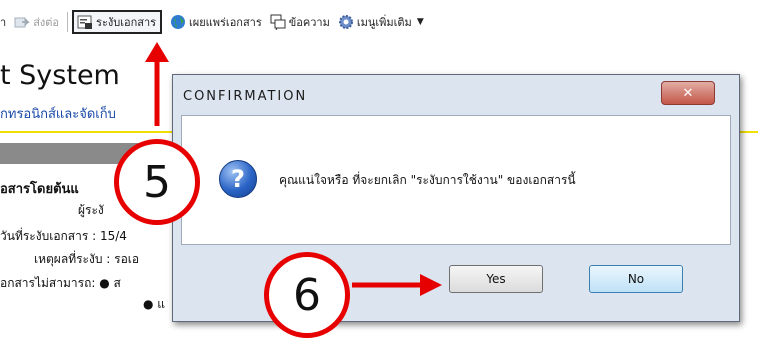 The height and width of the screenshot is (338, 758). What do you see at coordinates (157, 182) in the screenshot?
I see `step5-callout: 5` at bounding box center [157, 182].